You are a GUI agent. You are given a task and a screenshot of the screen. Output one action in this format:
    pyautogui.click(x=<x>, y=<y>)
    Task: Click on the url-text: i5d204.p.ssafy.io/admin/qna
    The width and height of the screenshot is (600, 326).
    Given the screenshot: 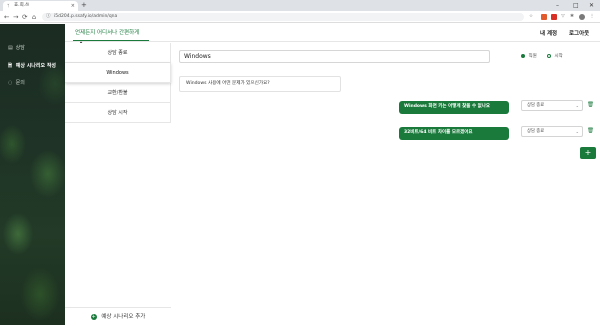 What is the action you would take?
    pyautogui.click(x=86, y=16)
    